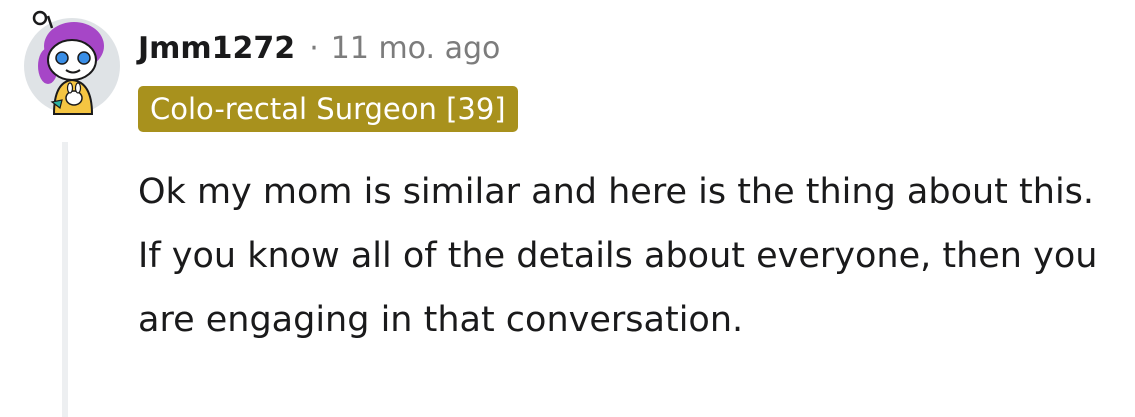 The height and width of the screenshot is (417, 1135). What do you see at coordinates (78, 88) in the screenshot?
I see `bunny-ear-right-icon` at bounding box center [78, 88].